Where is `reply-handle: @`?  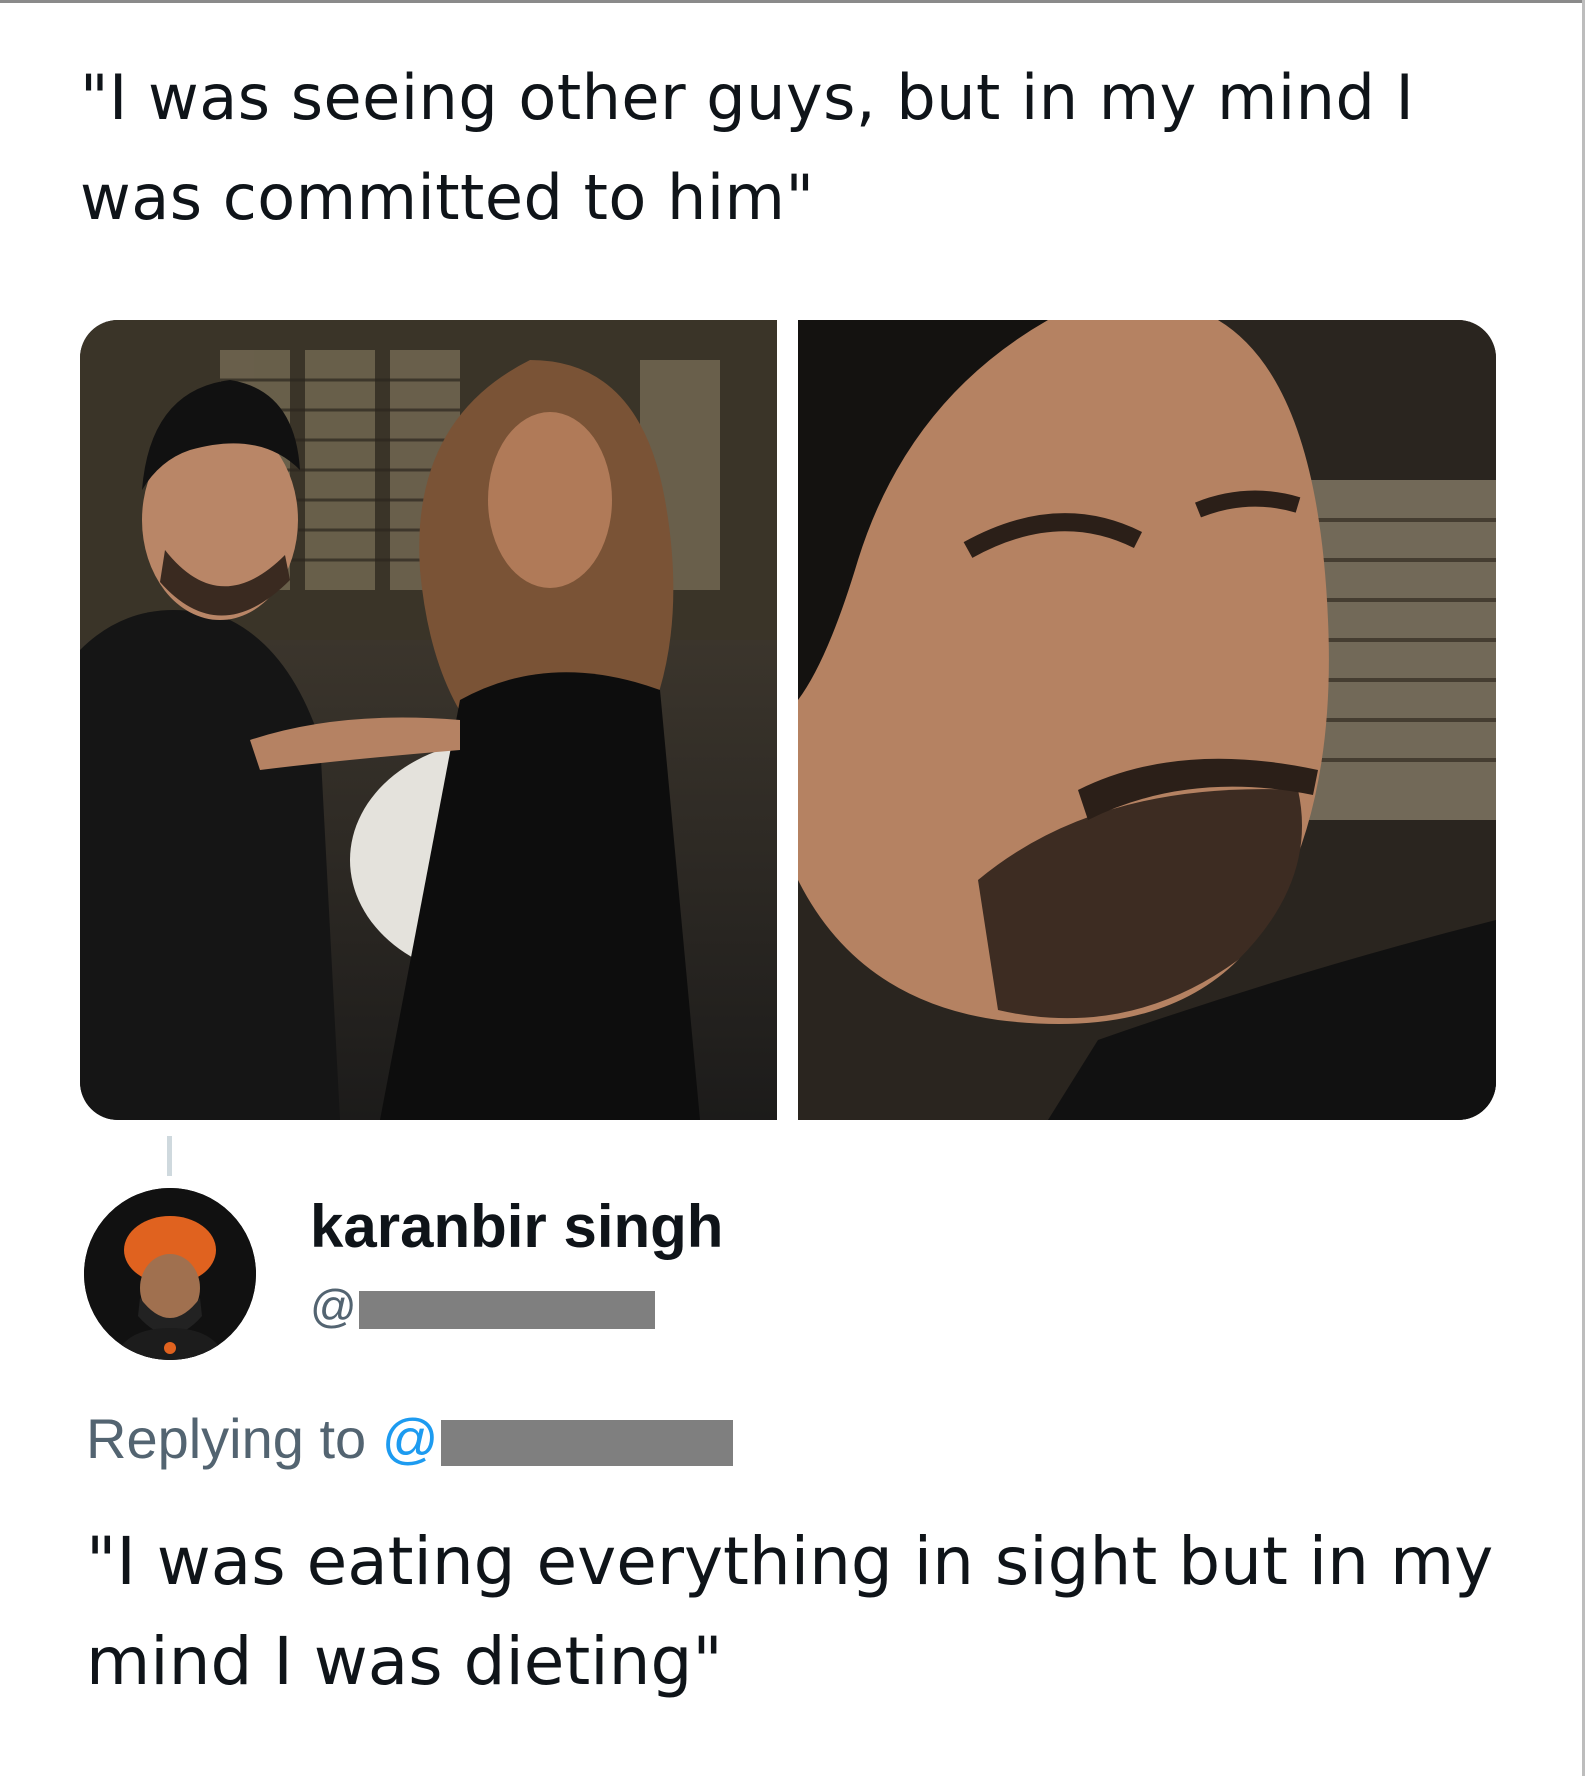
reply-handle: @ is located at coordinates (482, 1306).